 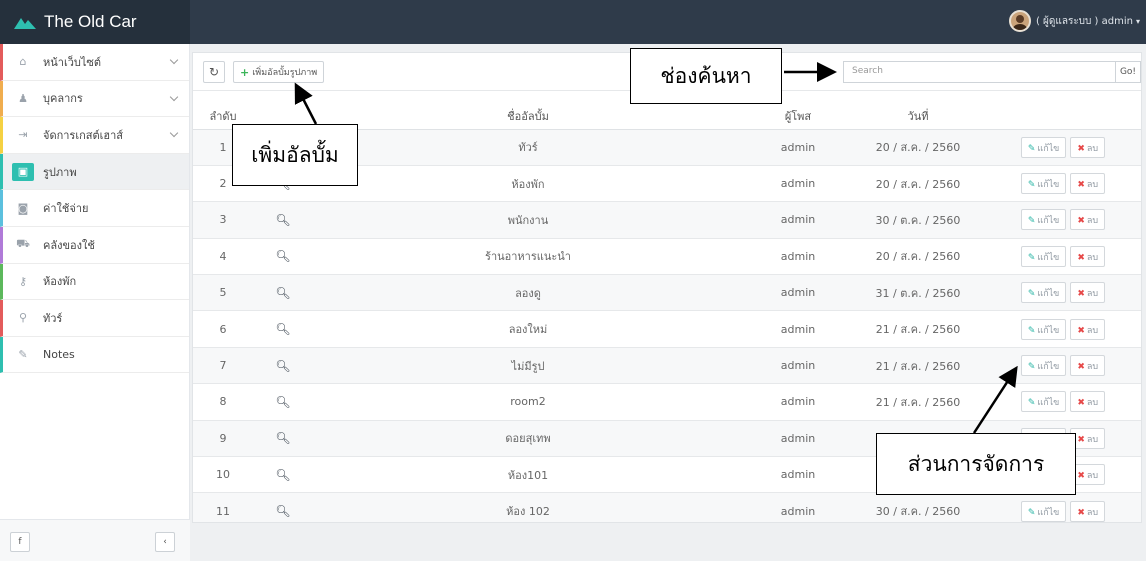 I want to click on caret-down-icon: ▾, so click(x=1137, y=21).